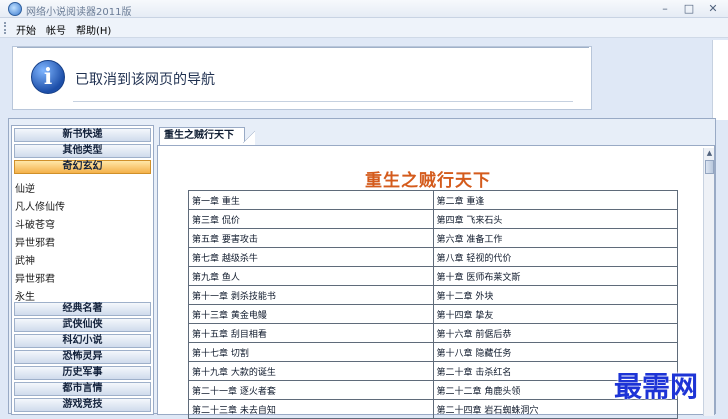  What do you see at coordinates (555, 314) in the screenshot?
I see `chapter-link: 第十四章 挚友` at bounding box center [555, 314].